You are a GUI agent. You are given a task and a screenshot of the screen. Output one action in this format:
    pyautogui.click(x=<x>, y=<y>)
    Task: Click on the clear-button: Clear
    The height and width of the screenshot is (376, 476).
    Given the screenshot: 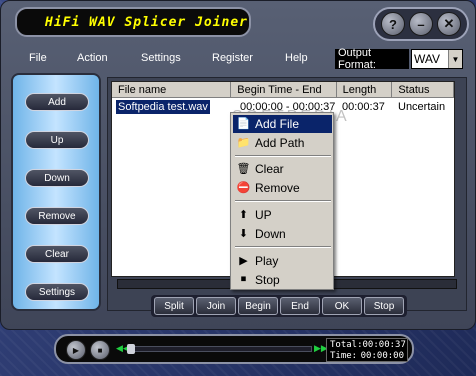 What is the action you would take?
    pyautogui.click(x=57, y=254)
    